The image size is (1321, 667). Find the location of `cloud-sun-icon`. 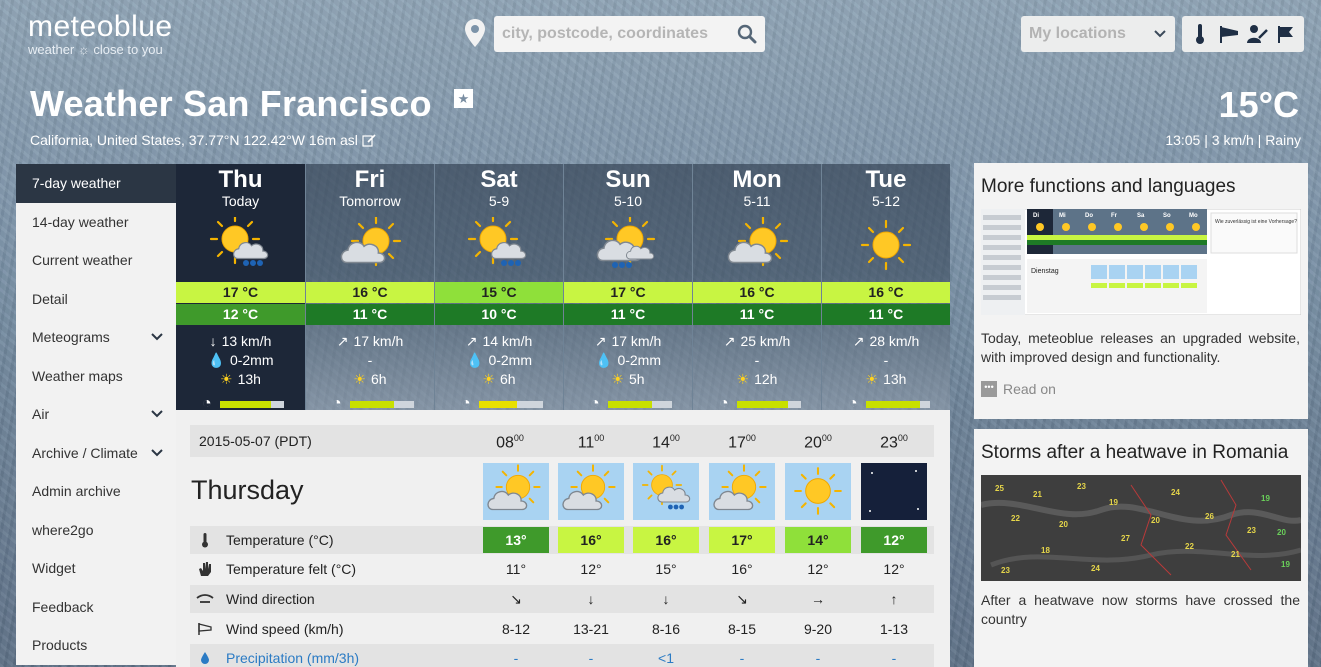

cloud-sun-icon is located at coordinates (758, 242).